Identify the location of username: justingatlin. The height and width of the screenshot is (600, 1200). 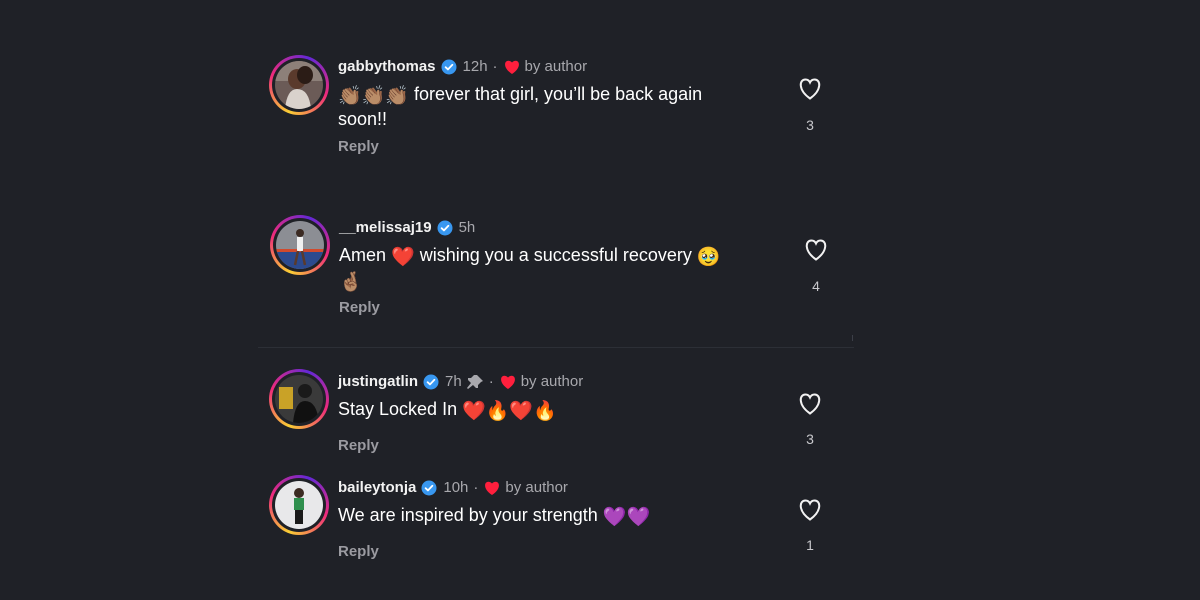
(378, 381).